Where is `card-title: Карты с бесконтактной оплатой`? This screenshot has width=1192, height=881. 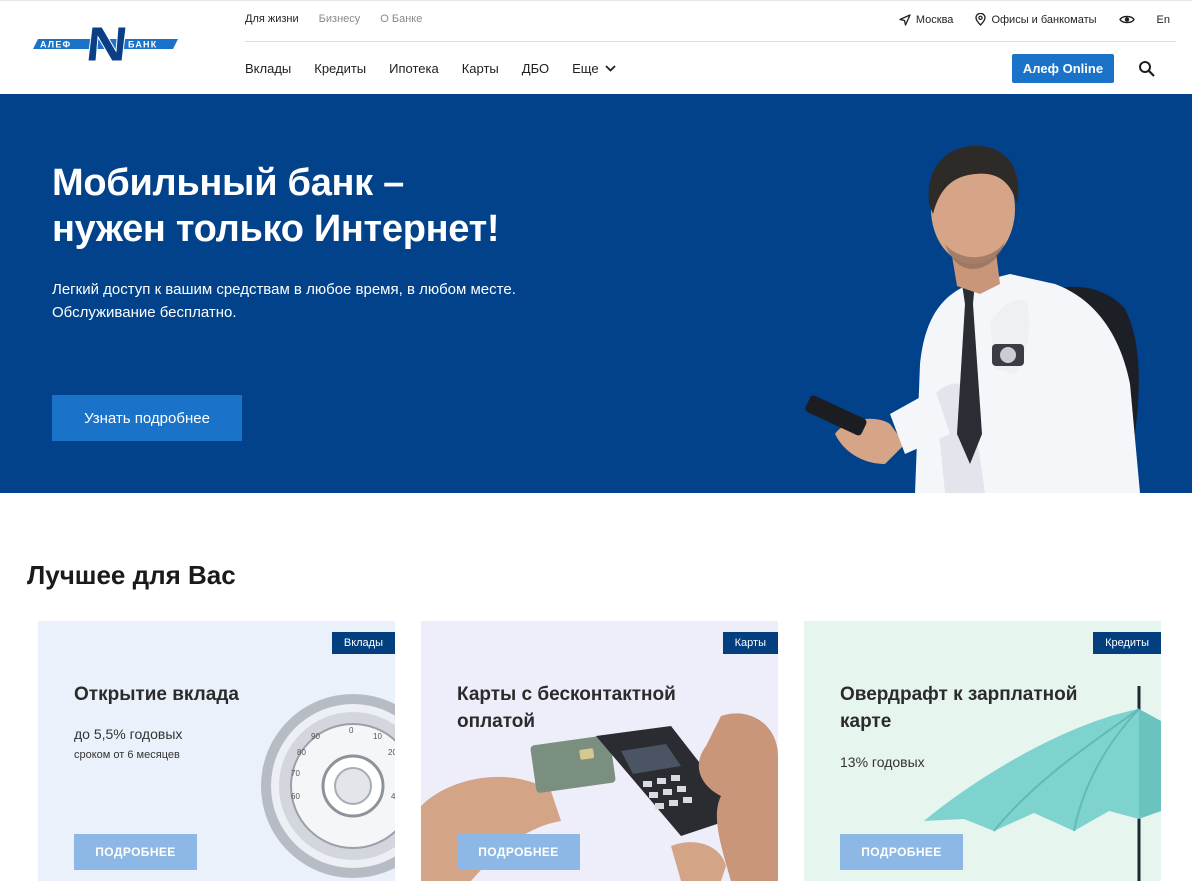 card-title: Карты с бесконтактной оплатой is located at coordinates (566, 708).